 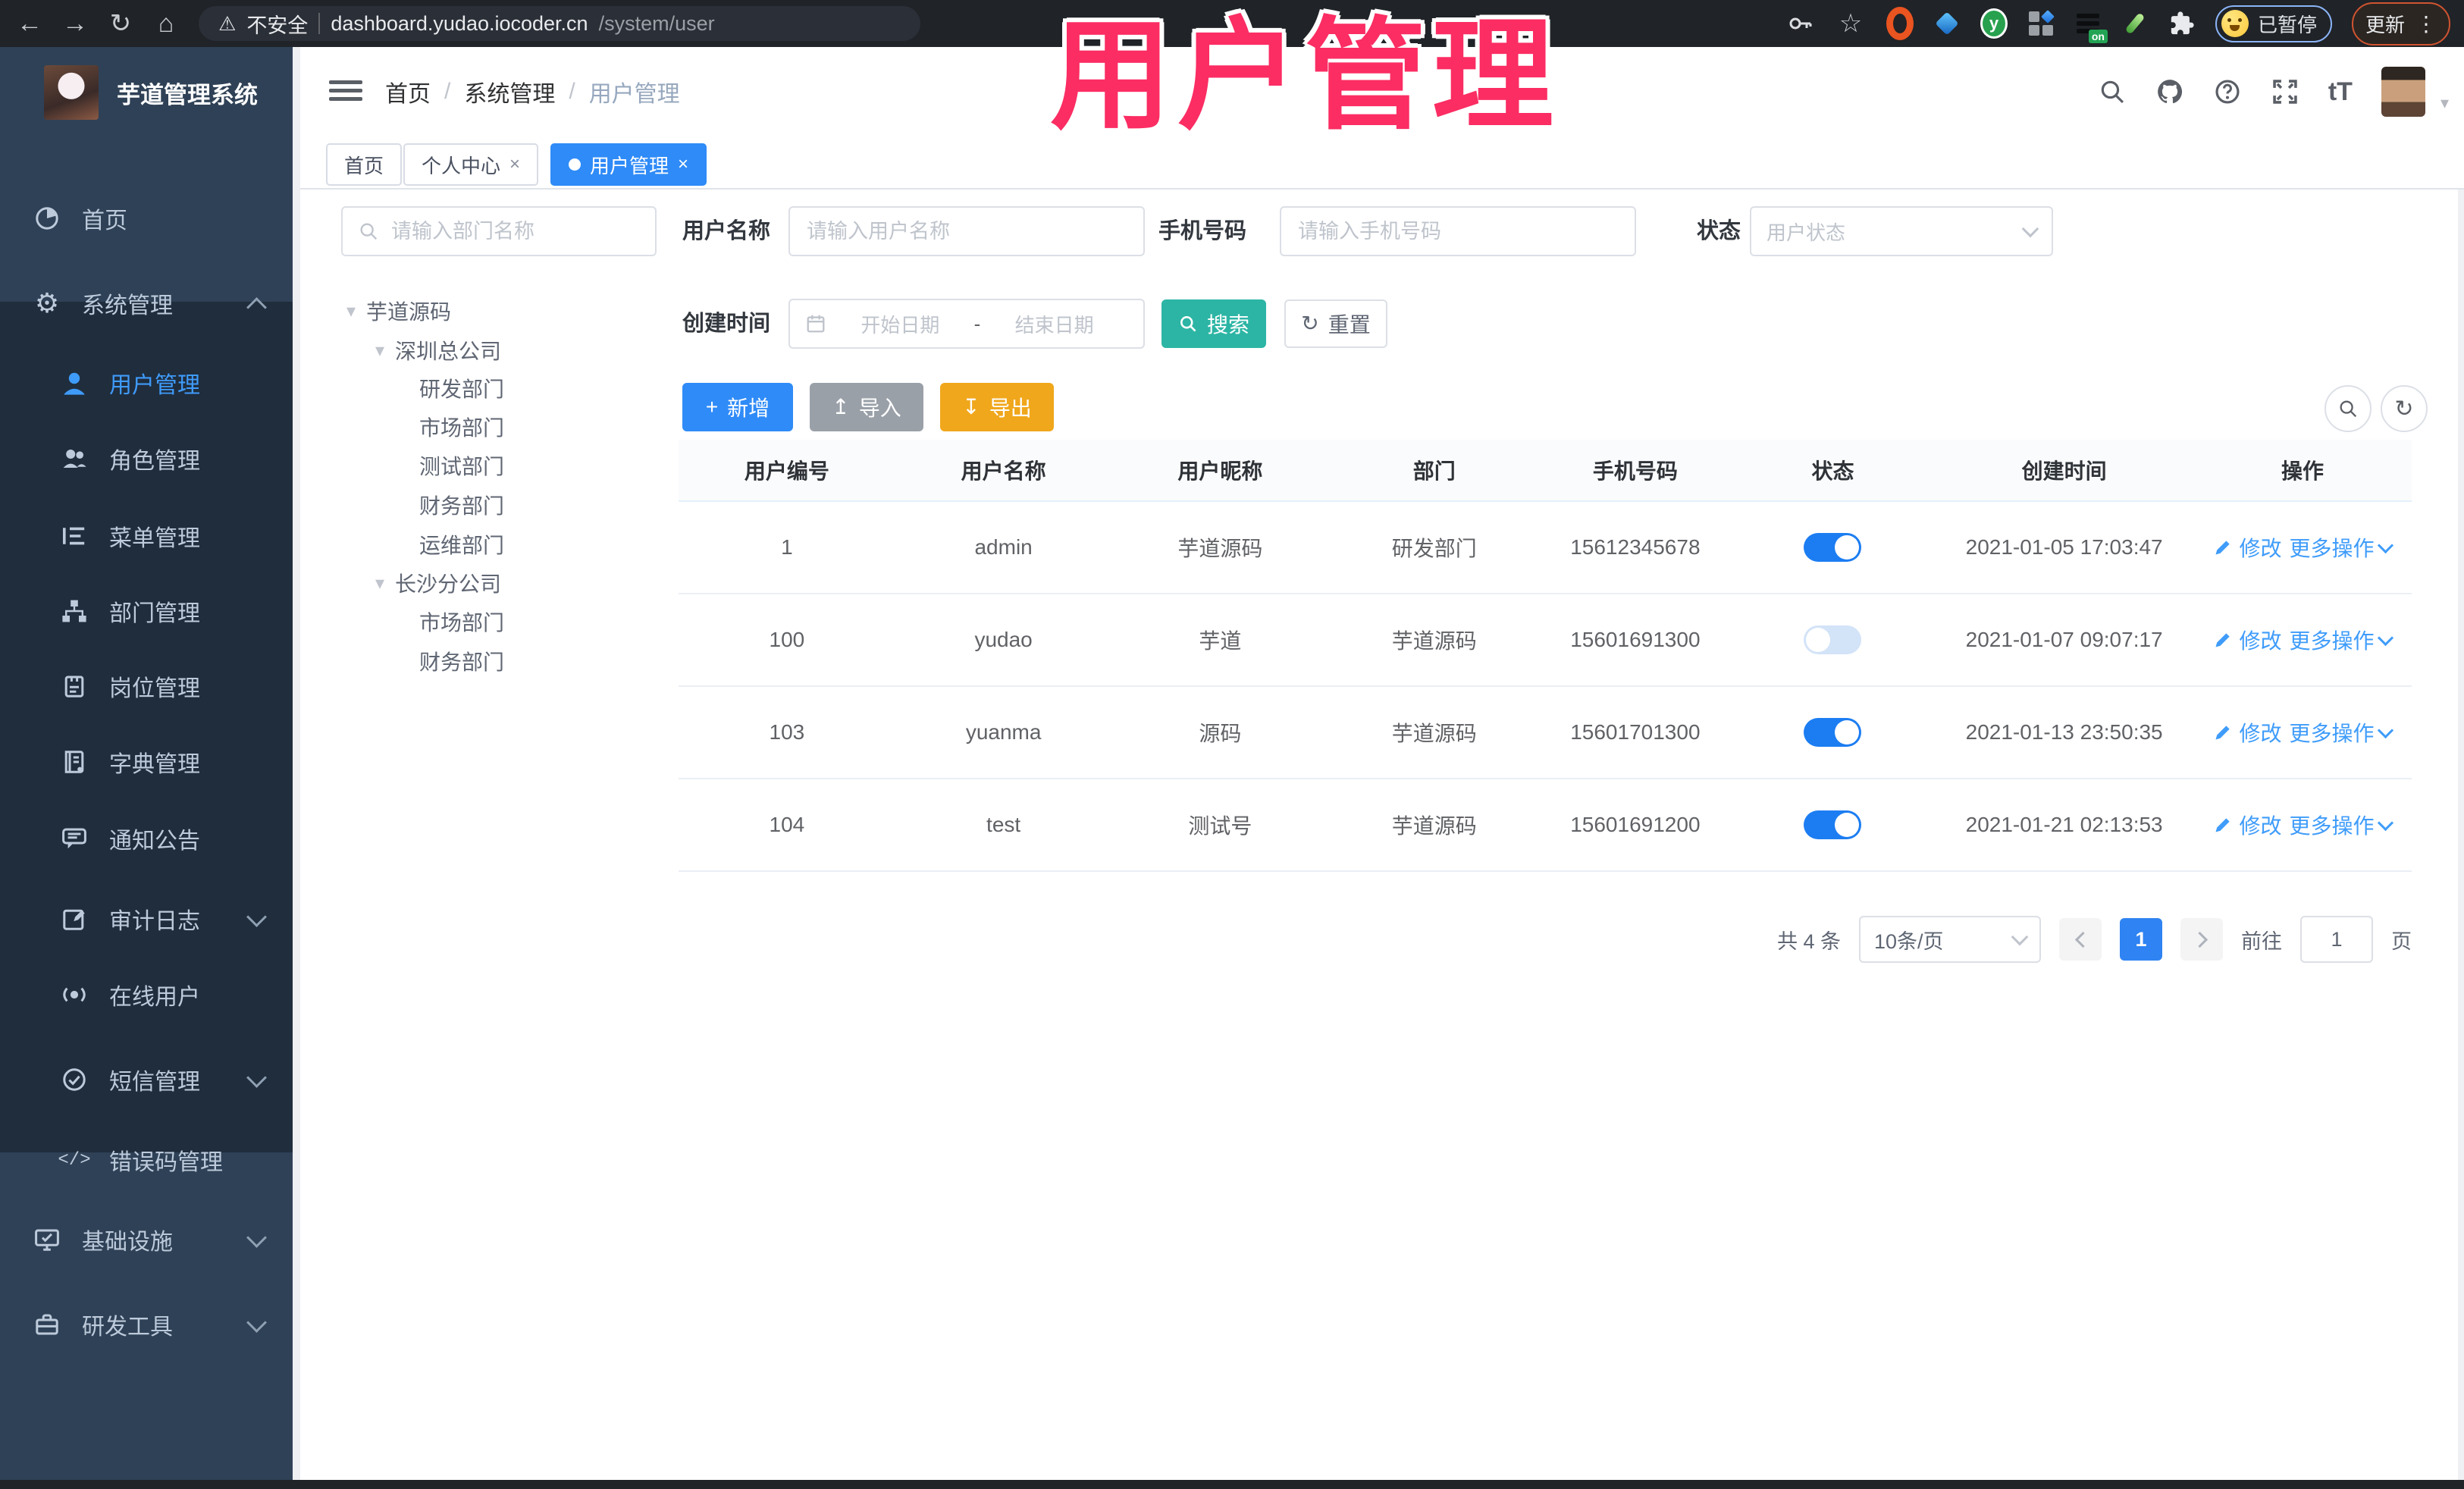 What do you see at coordinates (2348, 409) in the screenshot?
I see `toggle-search-button` at bounding box center [2348, 409].